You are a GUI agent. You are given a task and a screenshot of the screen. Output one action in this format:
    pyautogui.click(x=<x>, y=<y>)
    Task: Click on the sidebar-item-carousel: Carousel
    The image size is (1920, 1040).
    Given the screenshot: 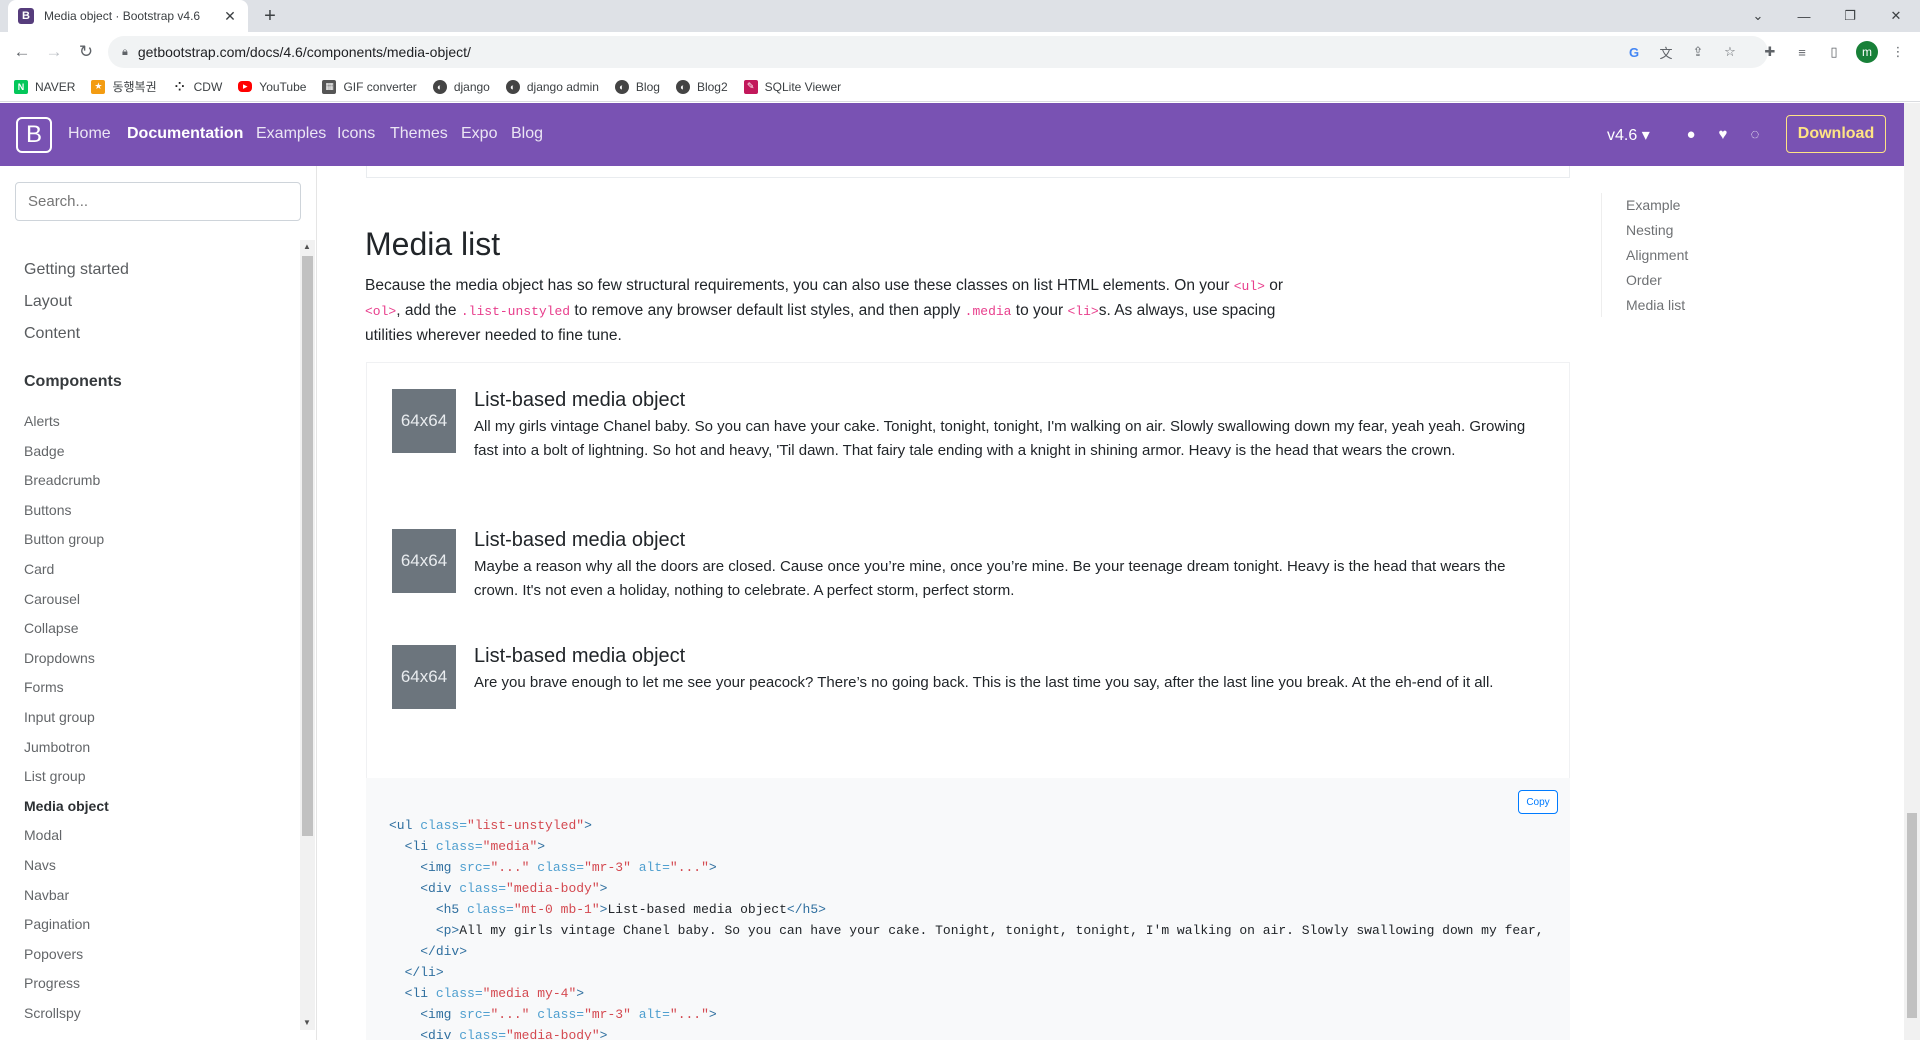 What is the action you would take?
    pyautogui.click(x=52, y=599)
    